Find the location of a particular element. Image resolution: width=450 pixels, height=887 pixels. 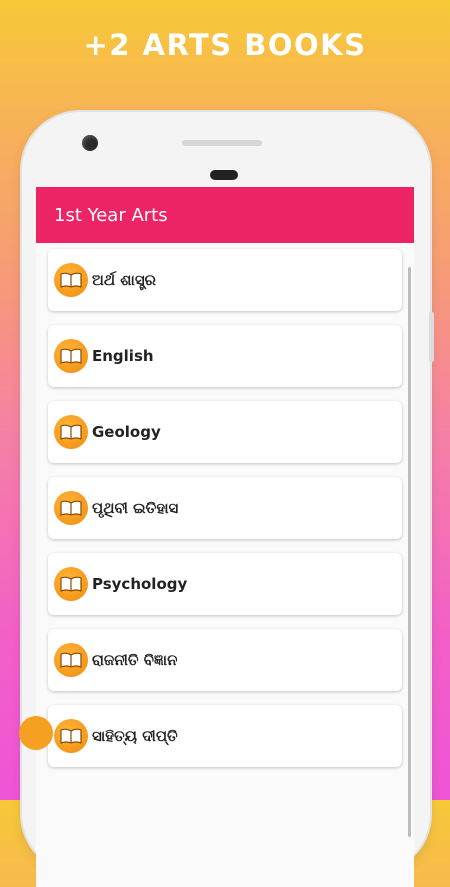

scrollbar is located at coordinates (409, 552).